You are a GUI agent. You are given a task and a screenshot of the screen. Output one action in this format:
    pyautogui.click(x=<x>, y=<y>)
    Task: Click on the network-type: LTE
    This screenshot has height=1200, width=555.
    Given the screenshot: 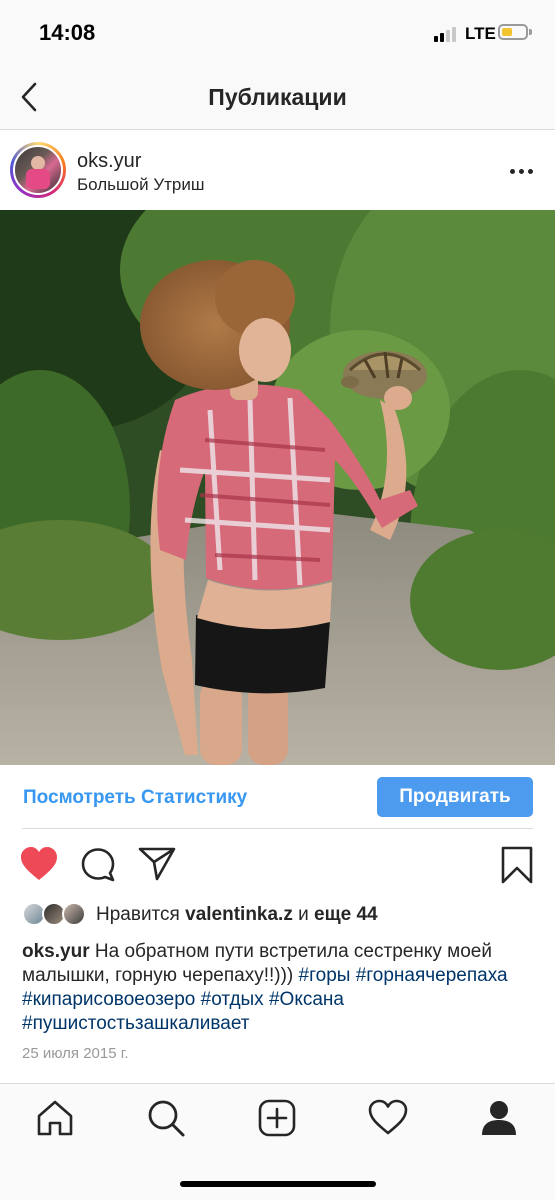 What is the action you would take?
    pyautogui.click(x=480, y=33)
    